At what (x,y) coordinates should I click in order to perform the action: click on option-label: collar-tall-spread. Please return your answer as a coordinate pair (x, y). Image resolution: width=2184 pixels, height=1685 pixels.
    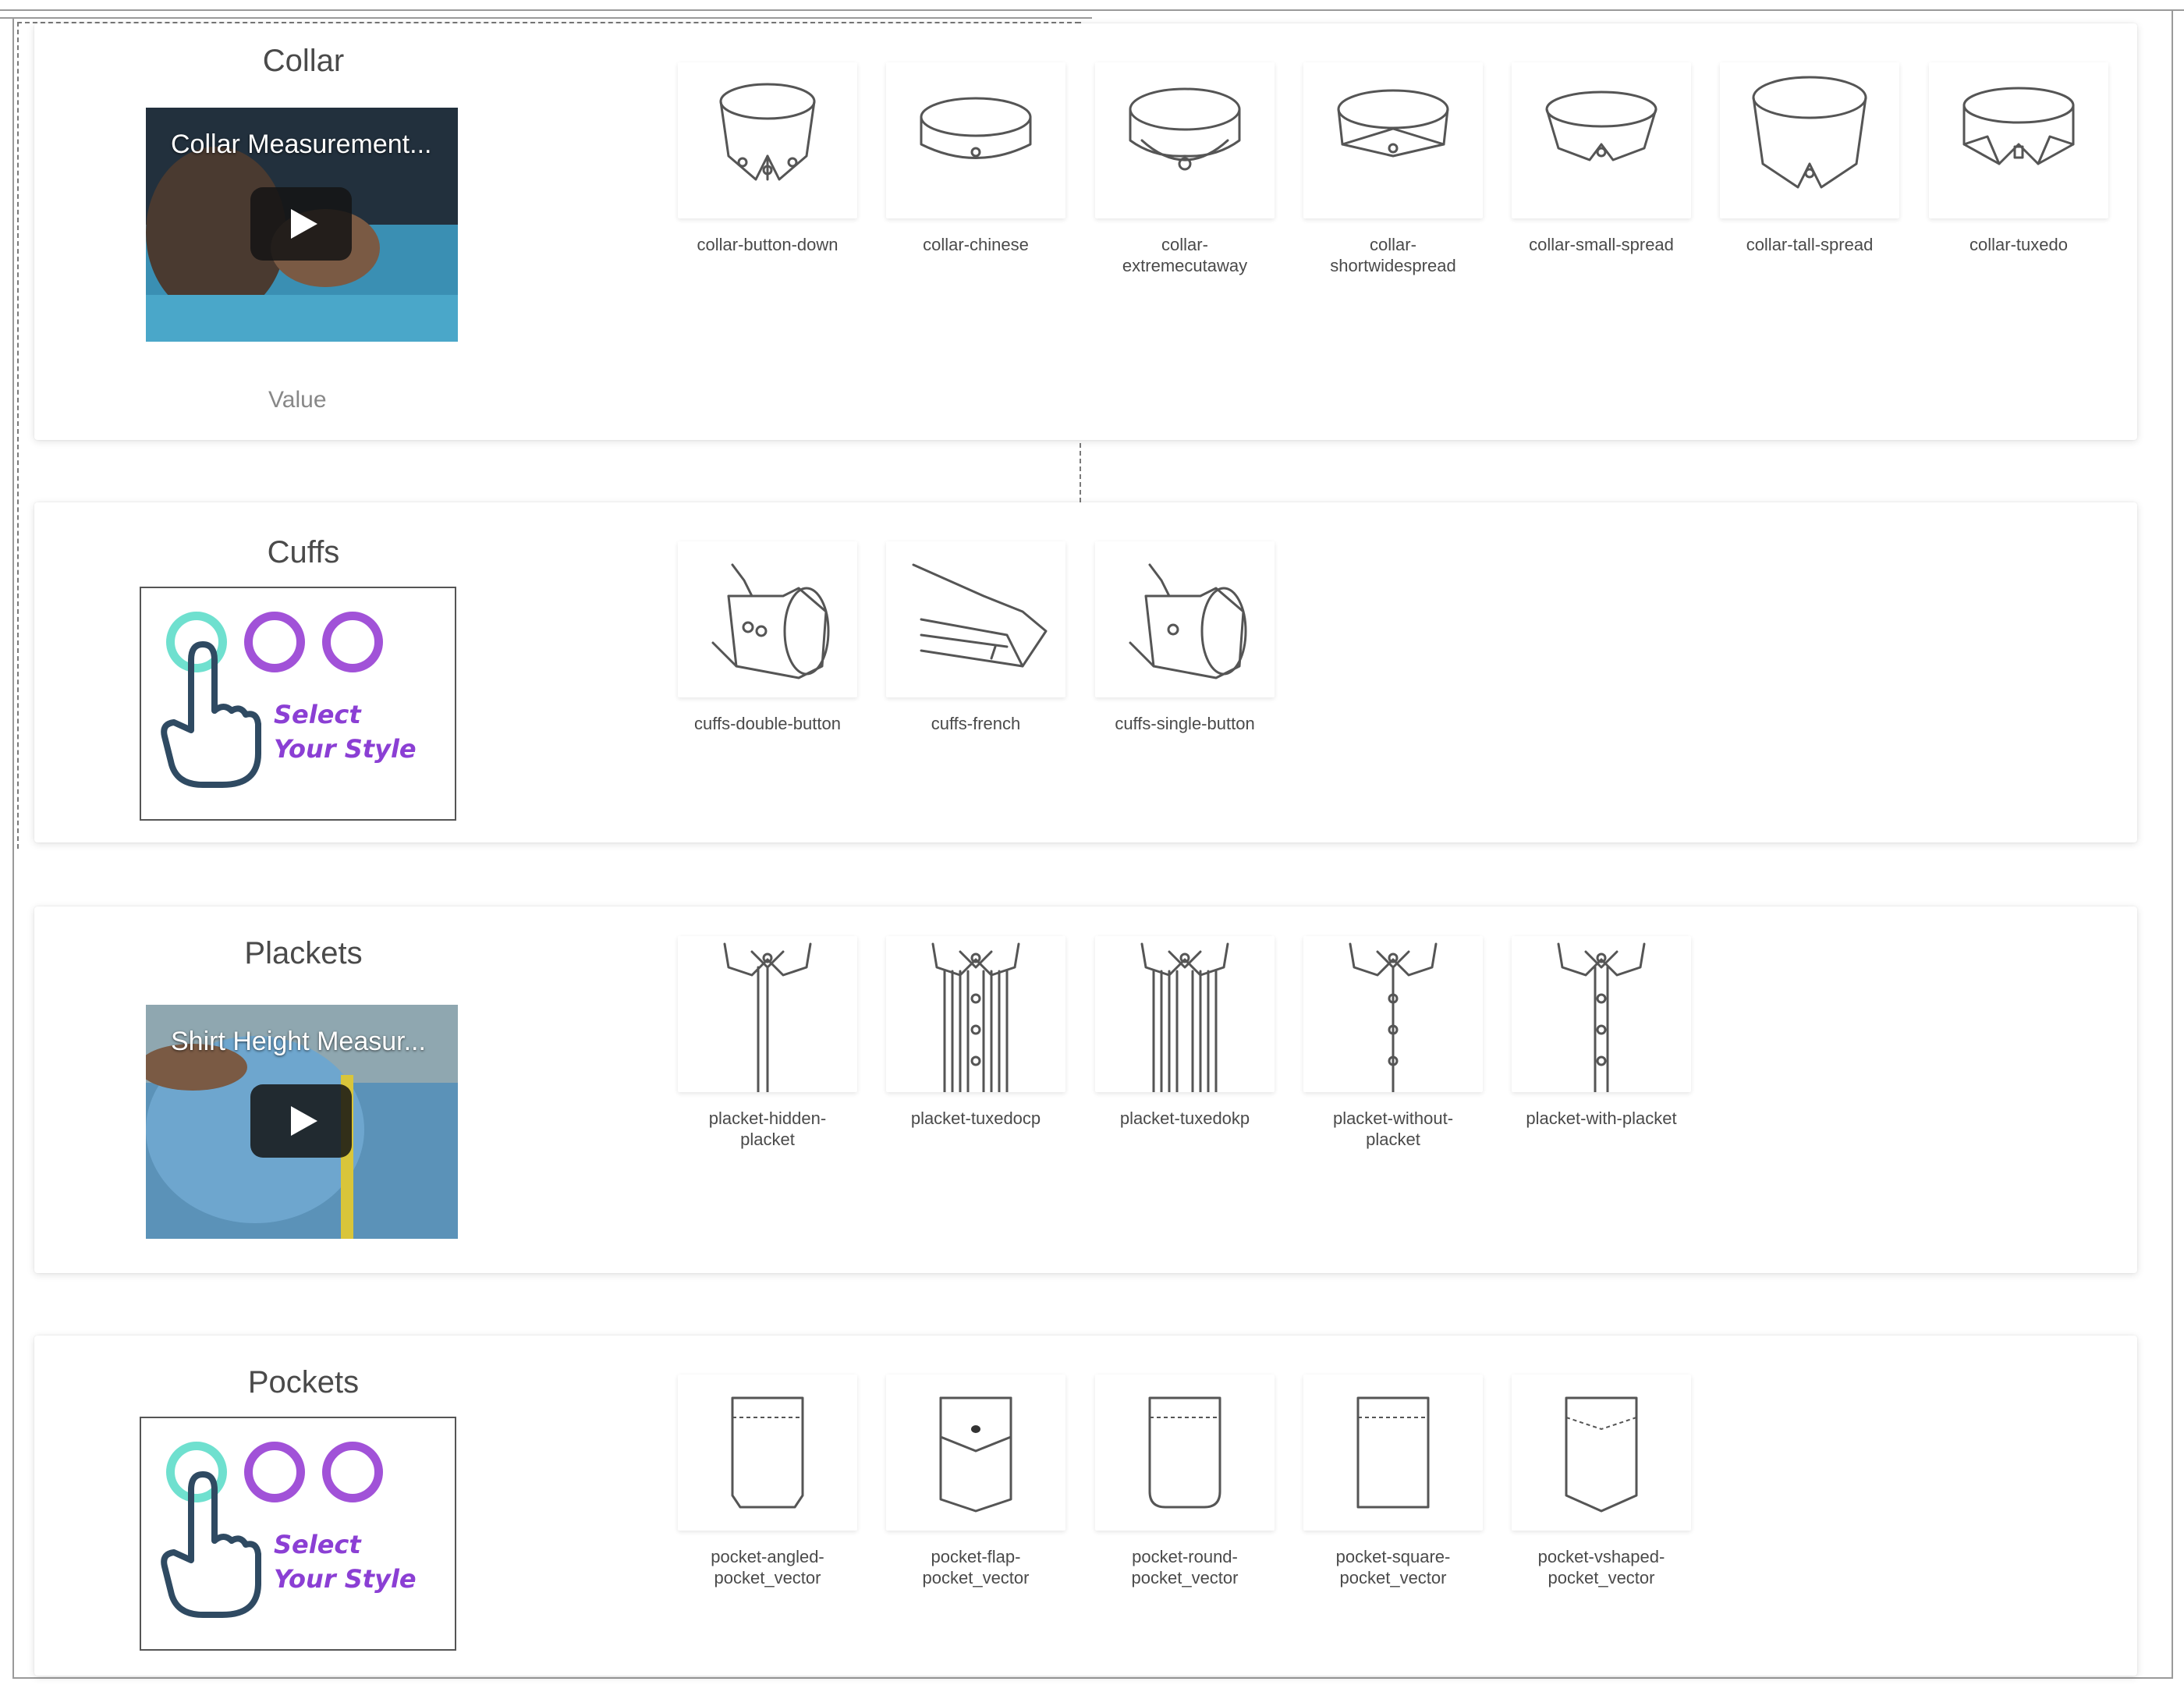
    Looking at the image, I should click on (1810, 244).